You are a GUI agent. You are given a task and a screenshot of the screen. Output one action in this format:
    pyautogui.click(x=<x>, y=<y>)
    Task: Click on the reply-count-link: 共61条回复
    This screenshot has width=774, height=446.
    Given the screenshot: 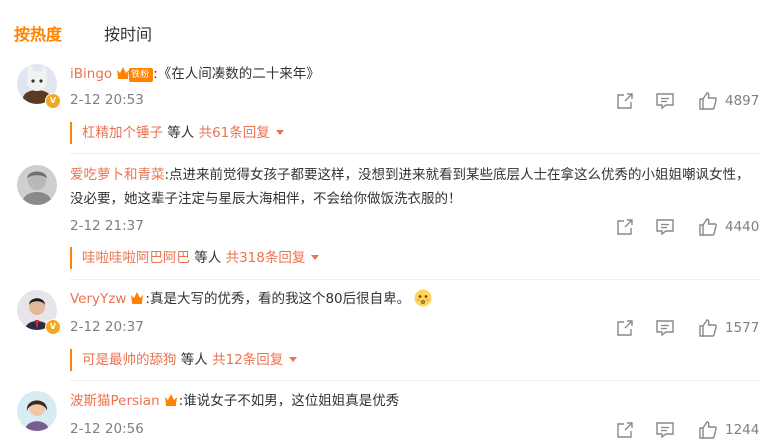 What is the action you would take?
    pyautogui.click(x=234, y=133)
    